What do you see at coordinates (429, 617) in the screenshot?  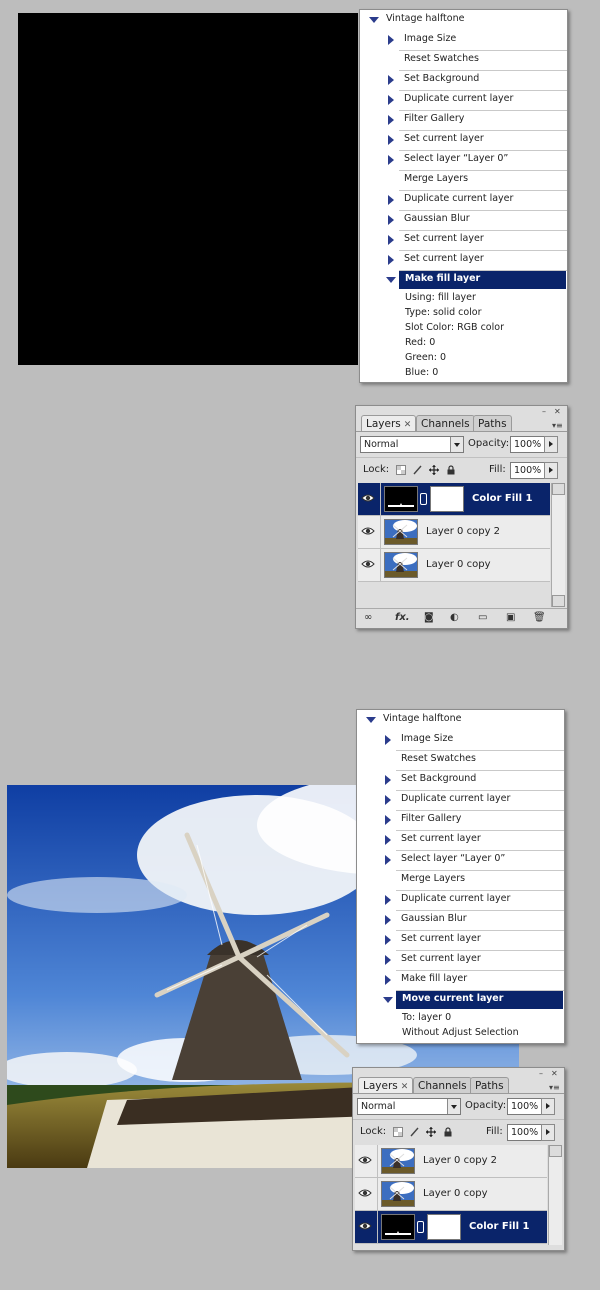 I see `layer-mask-icon: ◙` at bounding box center [429, 617].